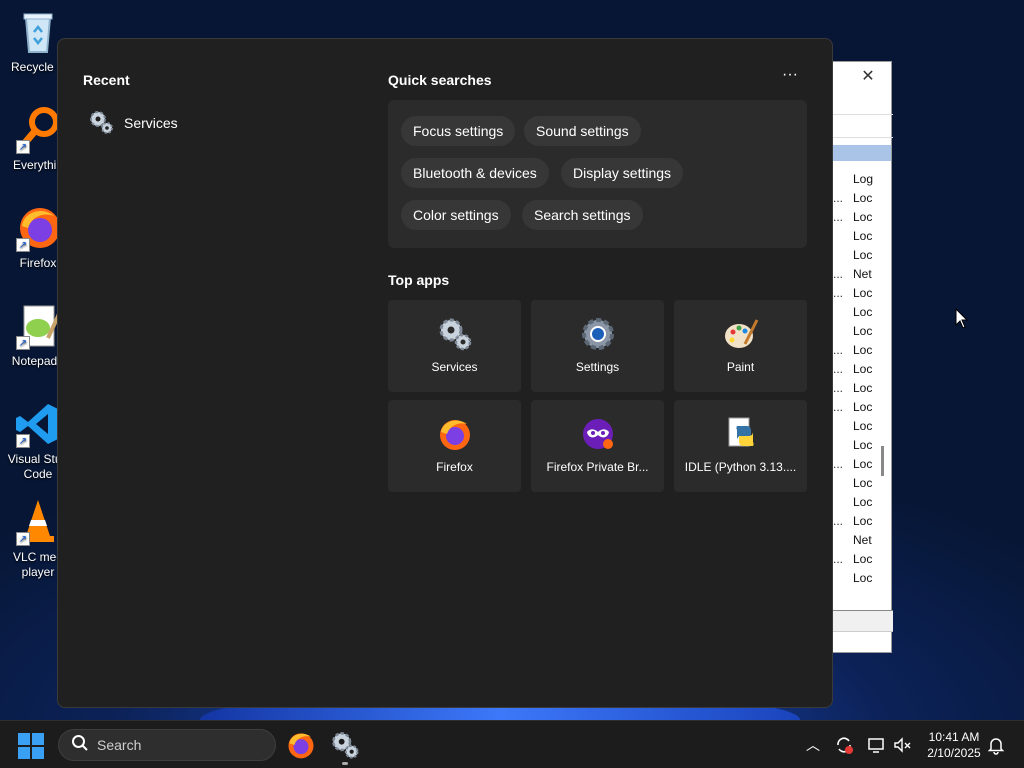  I want to click on mouse-cursor-icon, so click(962, 318).